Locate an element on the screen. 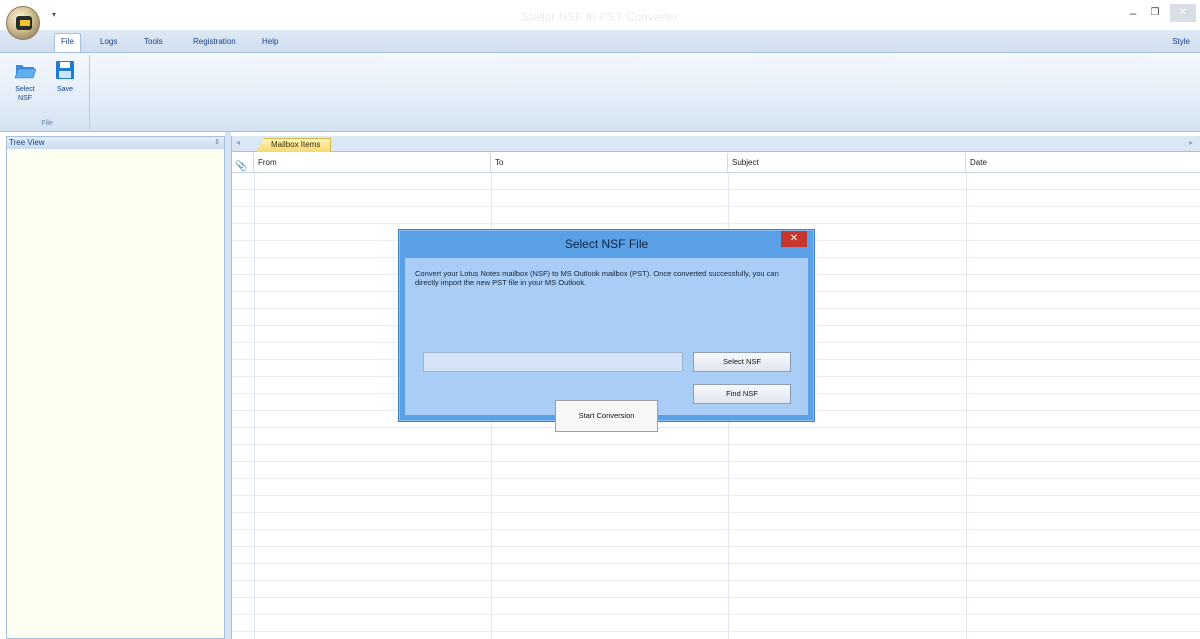  folder-open-icon is located at coordinates (25, 72).